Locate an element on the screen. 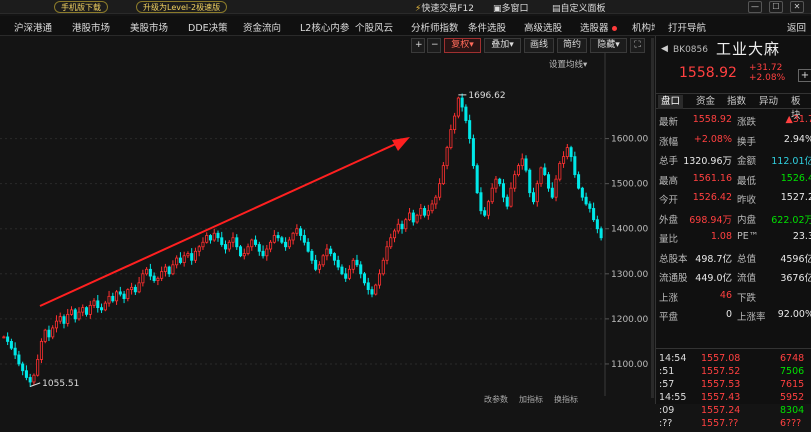 This screenshot has width=811, height=432. nav-us-market: 美股市场 is located at coordinates (149, 27).